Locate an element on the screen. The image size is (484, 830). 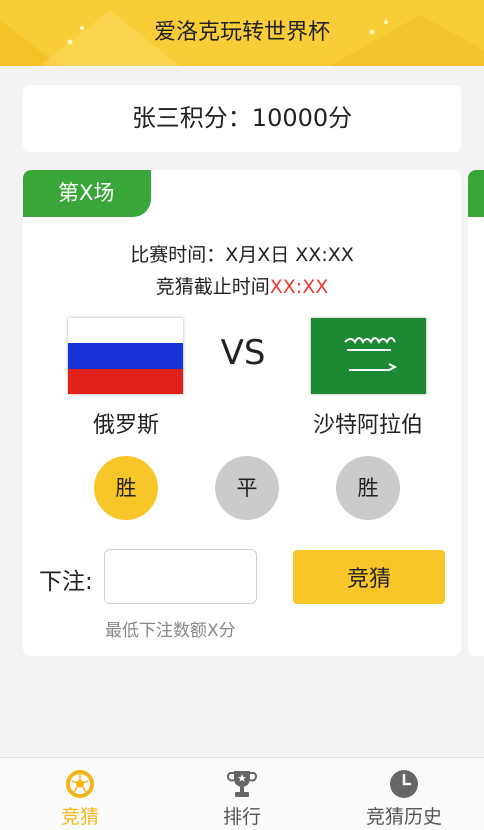
deadline-time: XX:XX is located at coordinates (299, 287).